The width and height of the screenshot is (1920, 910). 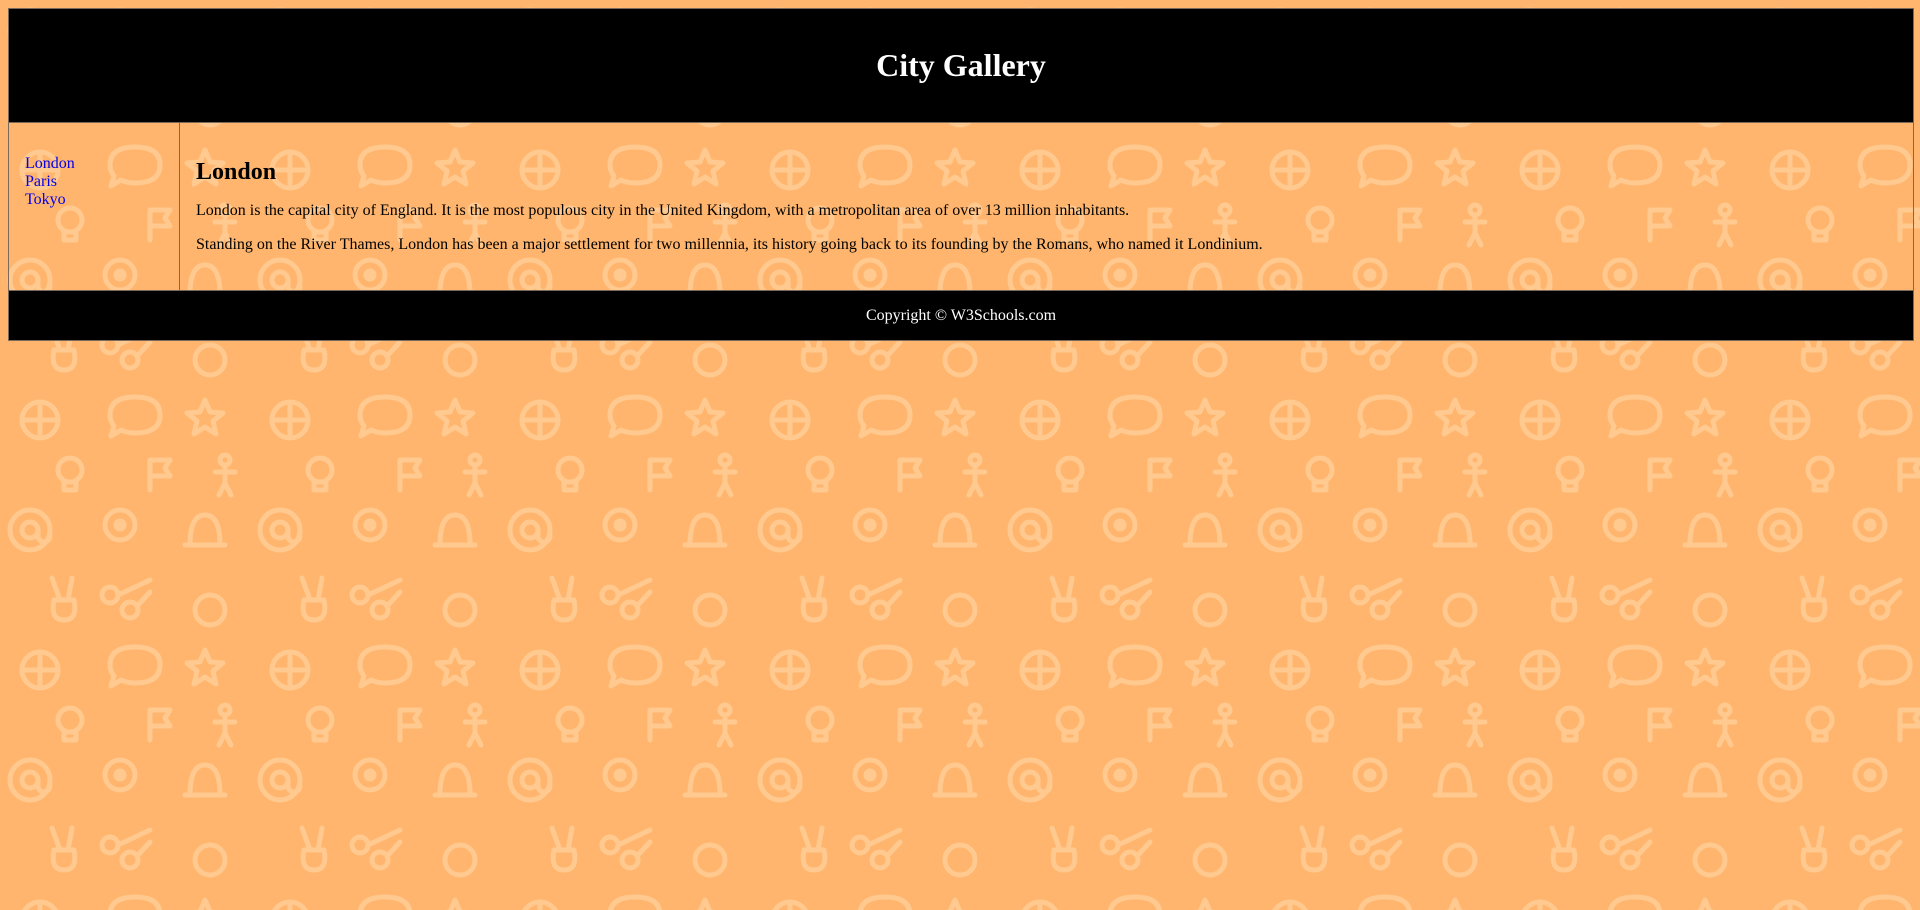 I want to click on nav-link-london: London, so click(x=50, y=163).